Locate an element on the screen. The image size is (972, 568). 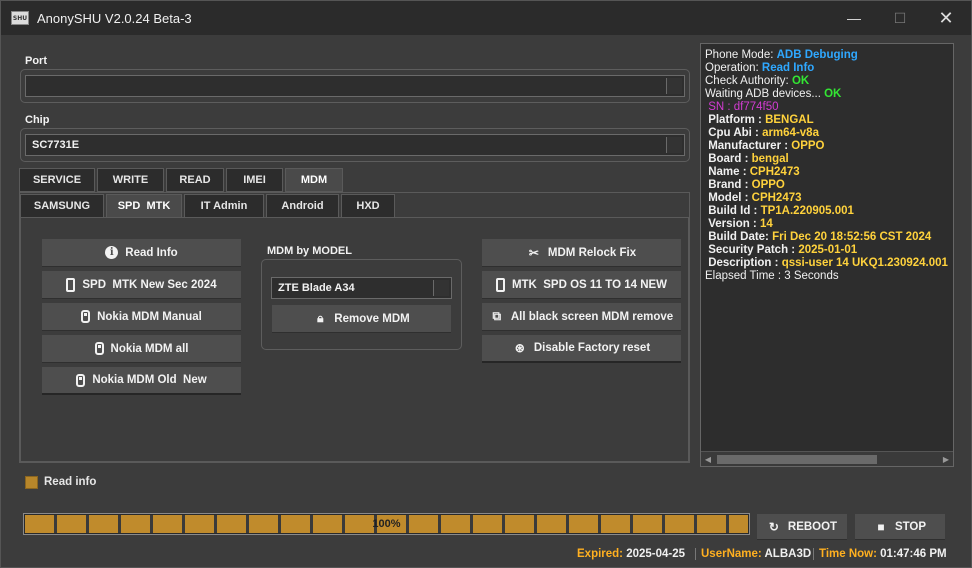
stop-label: STOP is located at coordinates (910, 526).